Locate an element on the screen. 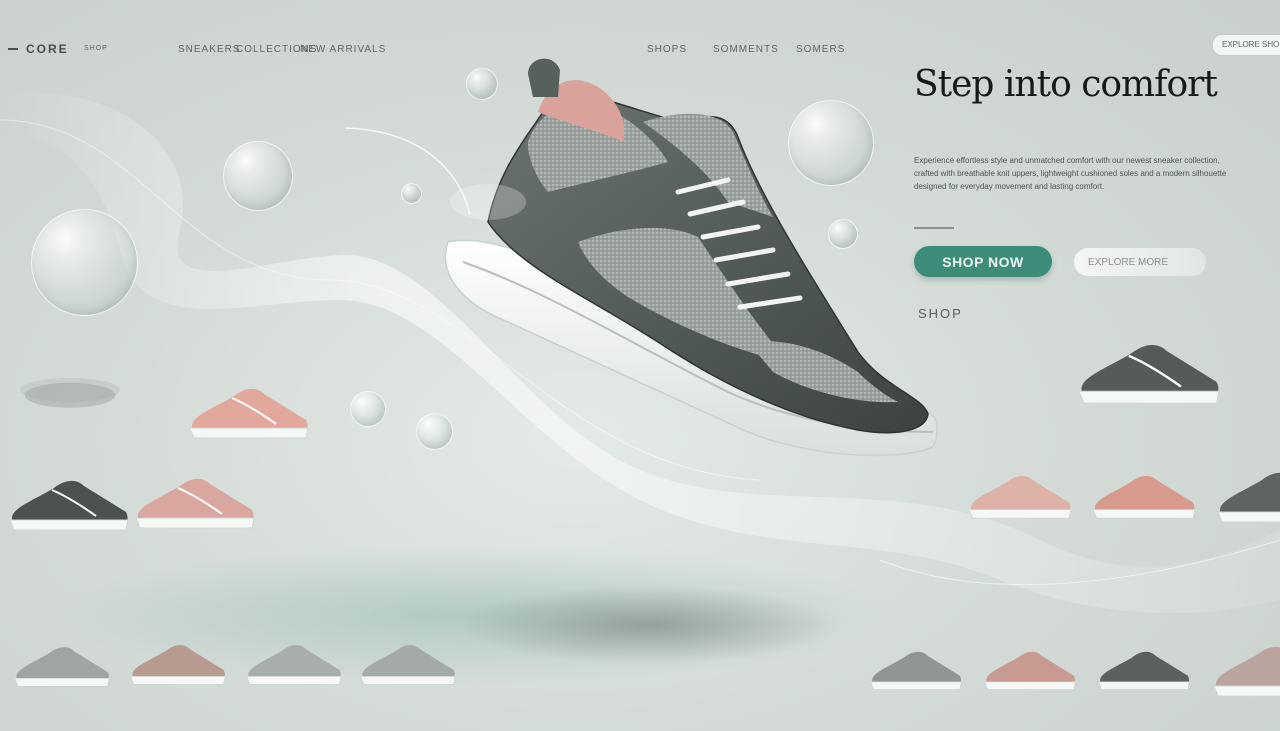 The width and height of the screenshot is (1280, 731). brand-name: CORE is located at coordinates (47, 49).